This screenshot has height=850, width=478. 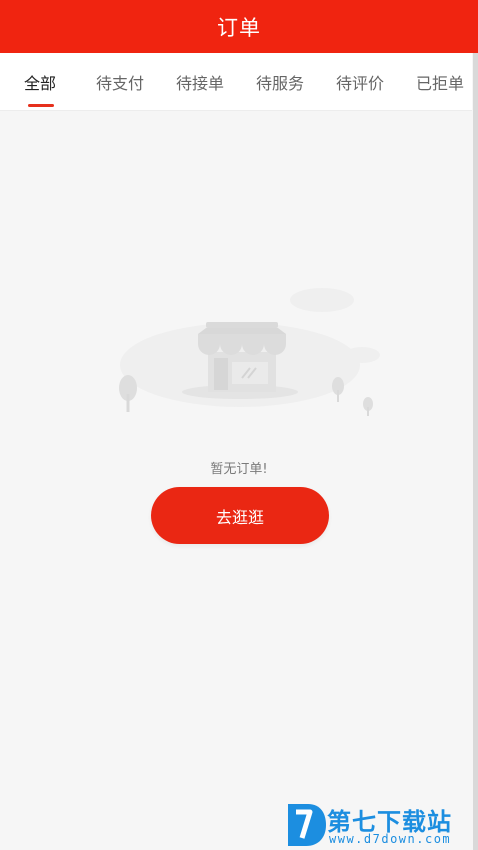 I want to click on active-tab-indicator, so click(x=41, y=105).